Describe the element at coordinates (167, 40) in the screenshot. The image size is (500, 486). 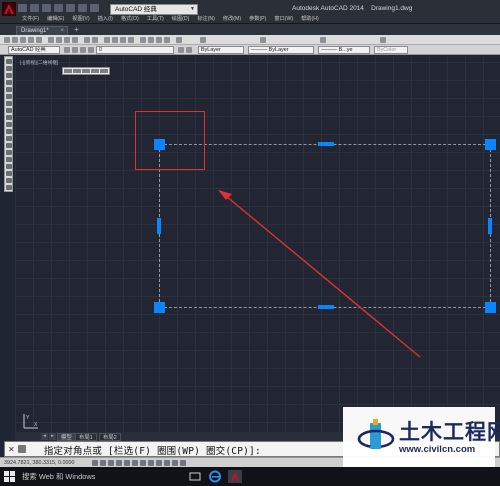
I see `sheet-set-icon` at that location.